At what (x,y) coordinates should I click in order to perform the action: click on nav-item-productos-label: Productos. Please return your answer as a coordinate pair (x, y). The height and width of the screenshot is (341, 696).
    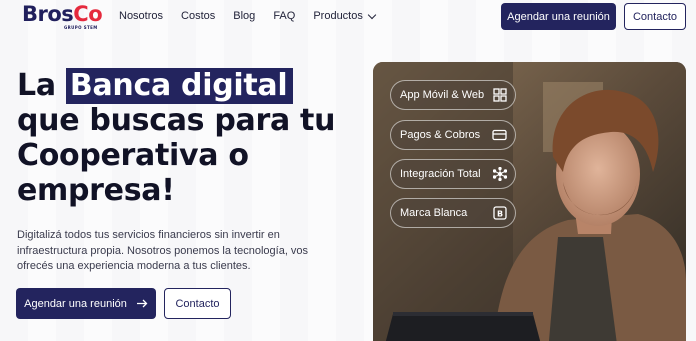
    Looking at the image, I should click on (338, 16).